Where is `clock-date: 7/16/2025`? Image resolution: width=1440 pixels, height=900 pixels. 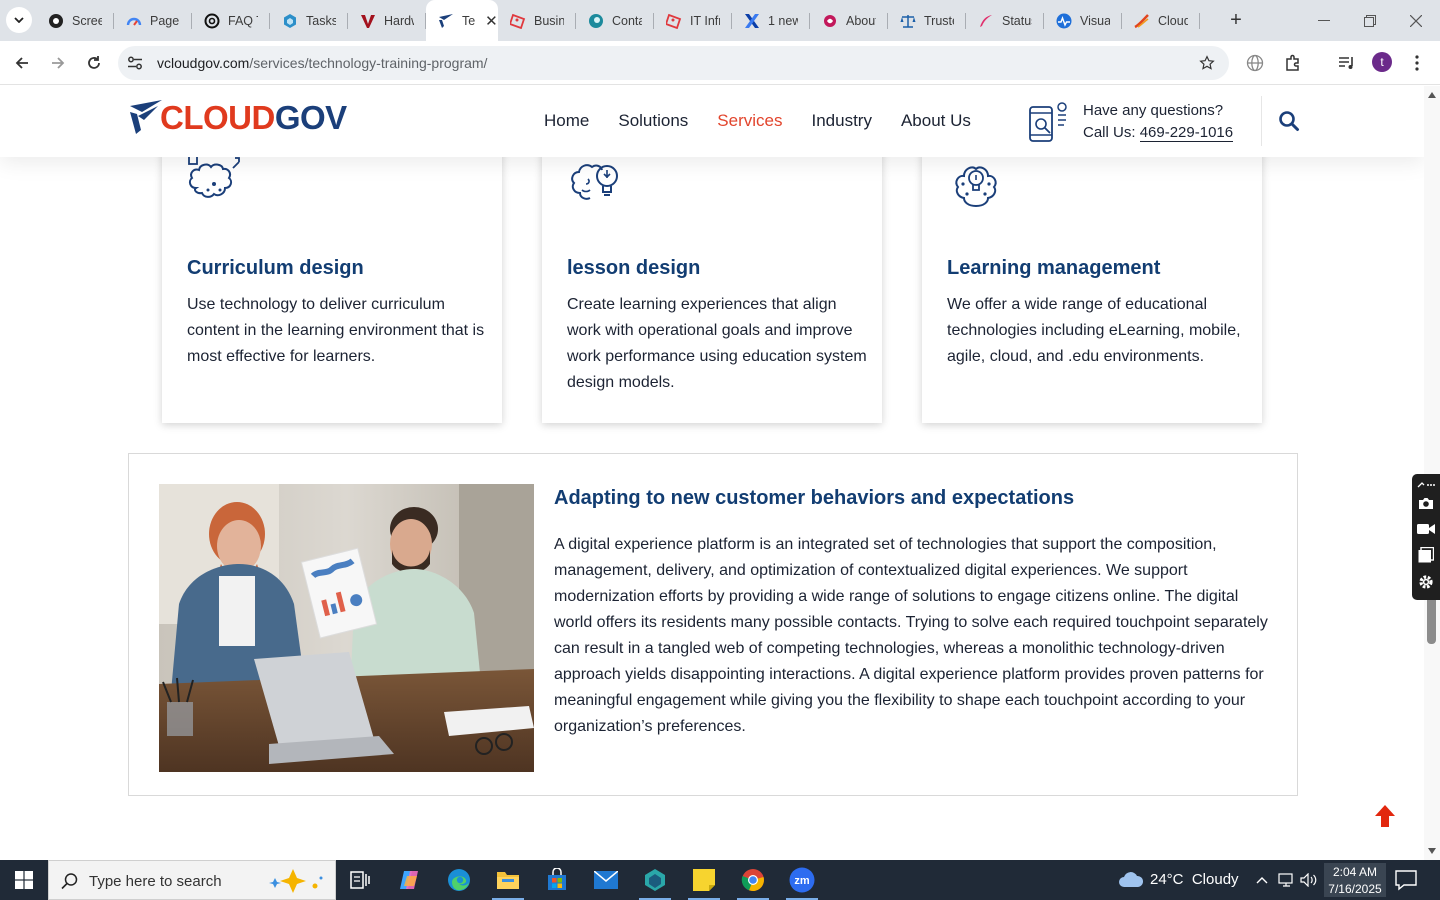 clock-date: 7/16/2025 is located at coordinates (1355, 889).